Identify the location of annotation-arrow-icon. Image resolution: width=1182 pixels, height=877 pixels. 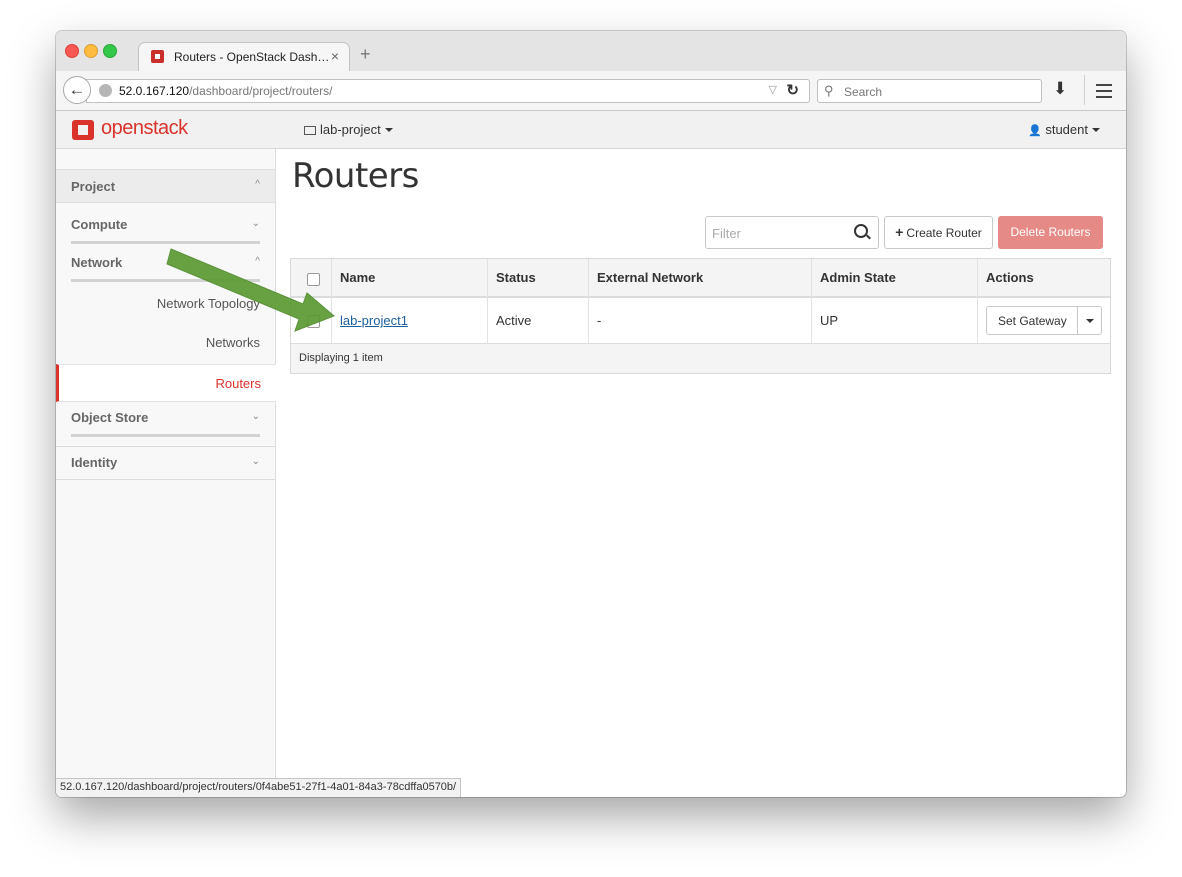
(250, 290).